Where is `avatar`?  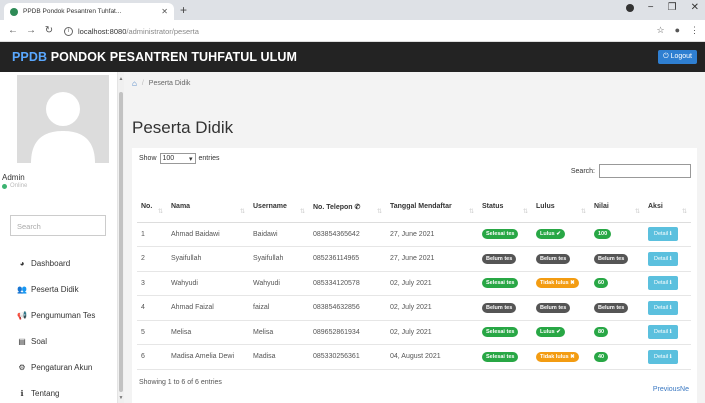
avatar is located at coordinates (63, 119).